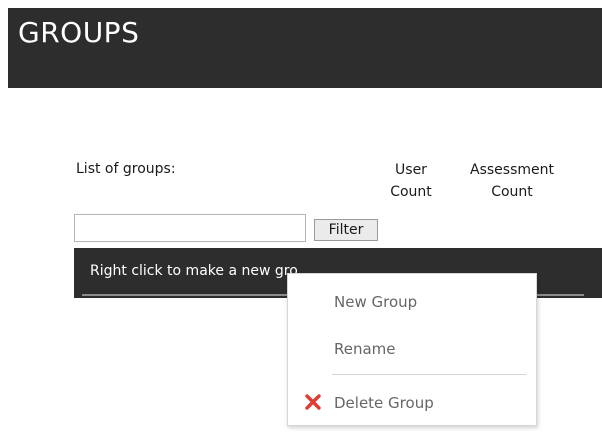 The height and width of the screenshot is (434, 602). Describe the element at coordinates (79, 32) in the screenshot. I see `page-title: GROUPS` at that location.